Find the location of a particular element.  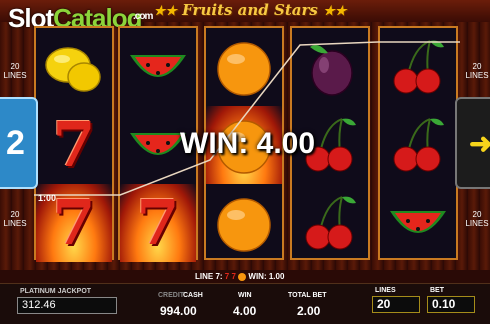

lines-value: 20 is located at coordinates (384, 304).